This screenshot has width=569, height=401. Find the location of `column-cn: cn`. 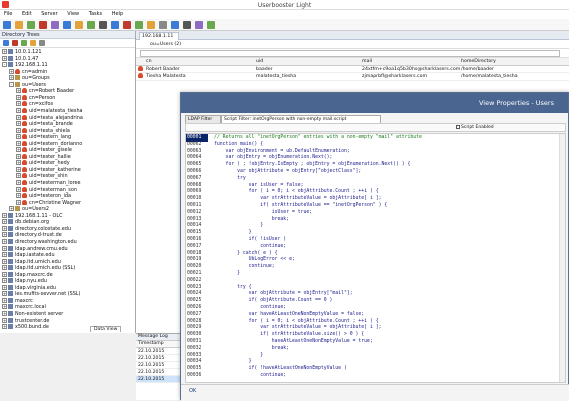

column-cn: cn is located at coordinates (149, 62).